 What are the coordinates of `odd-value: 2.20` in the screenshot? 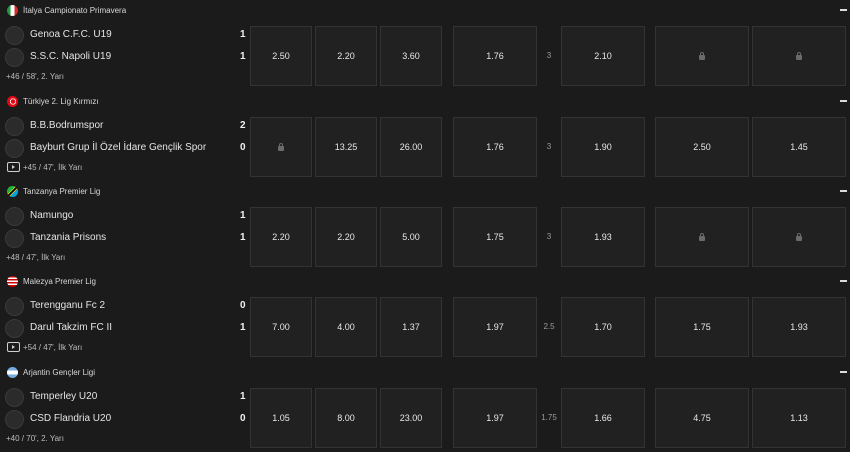 It's located at (346, 56).